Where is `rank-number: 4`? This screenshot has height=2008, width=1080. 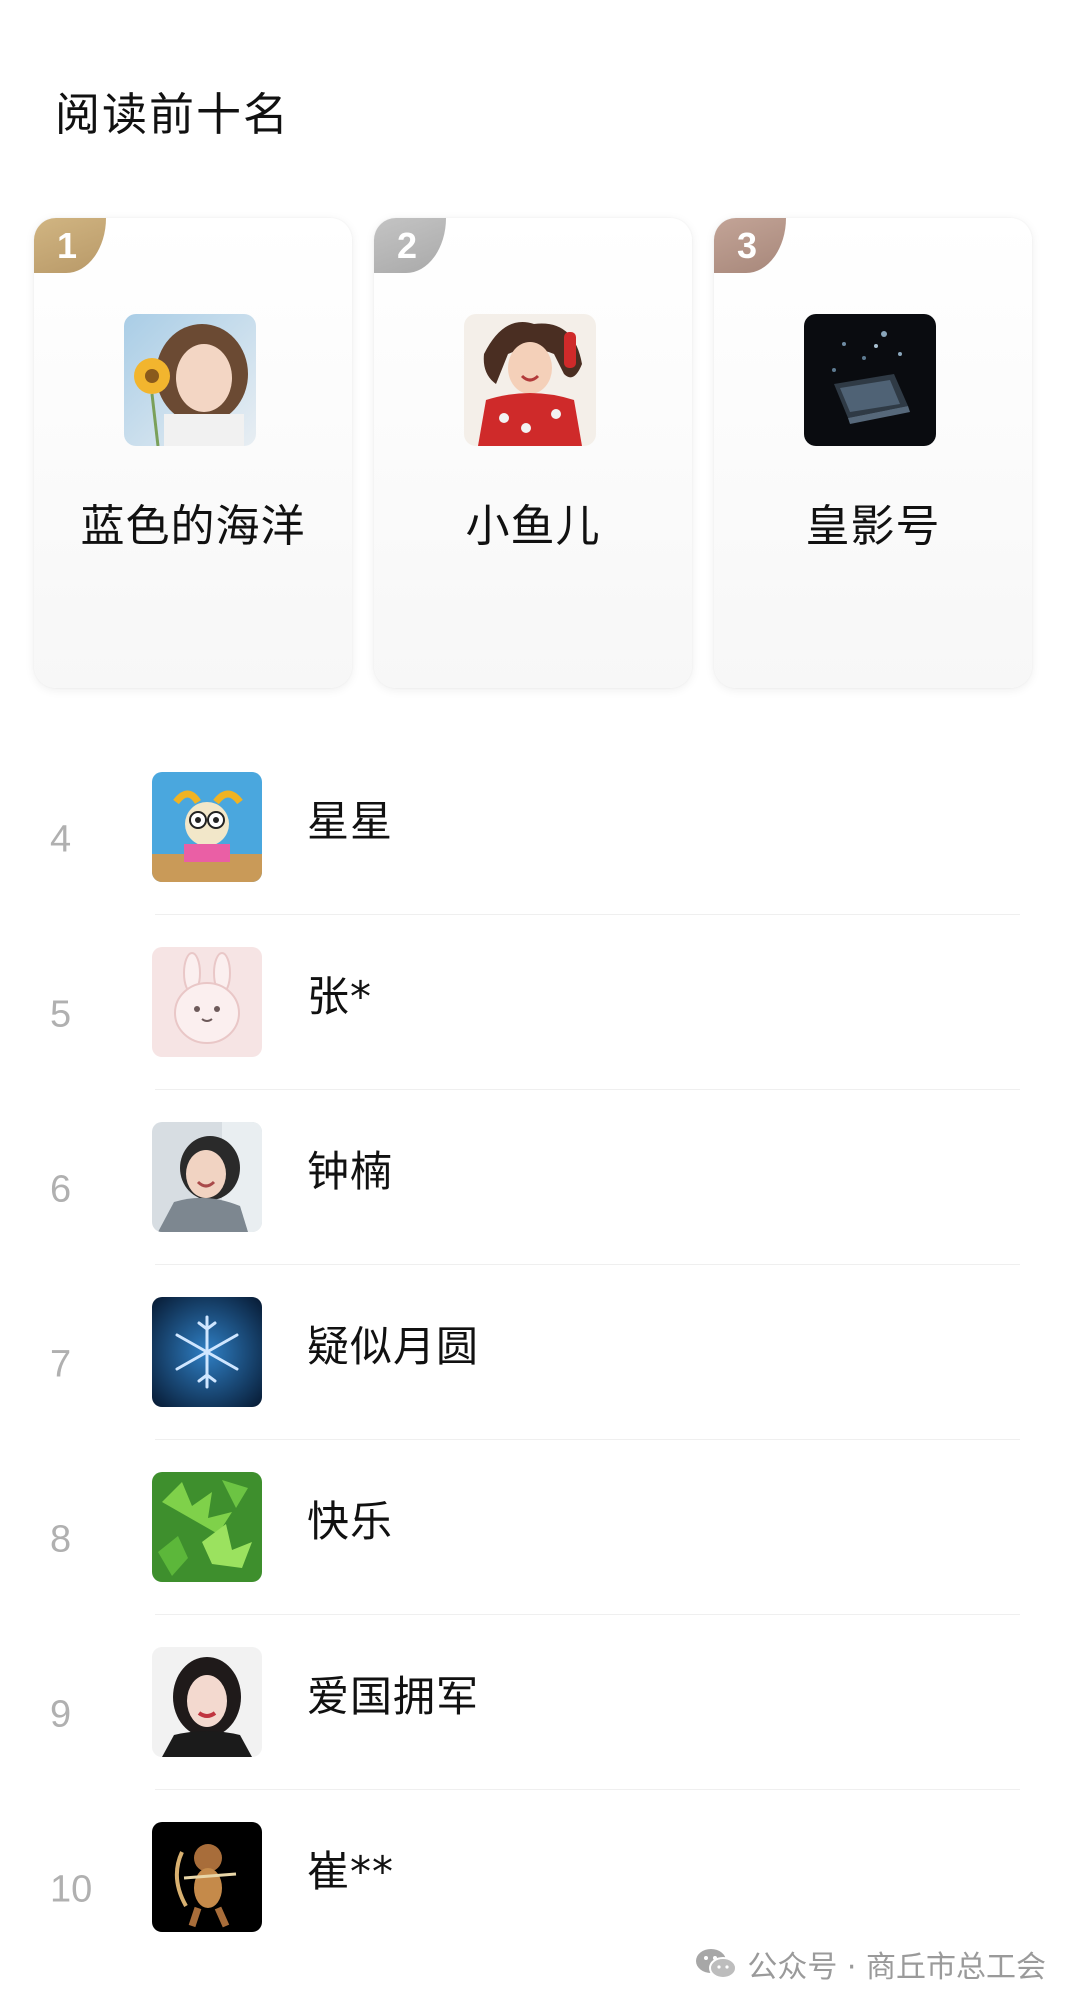 rank-number: 4 is located at coordinates (61, 839).